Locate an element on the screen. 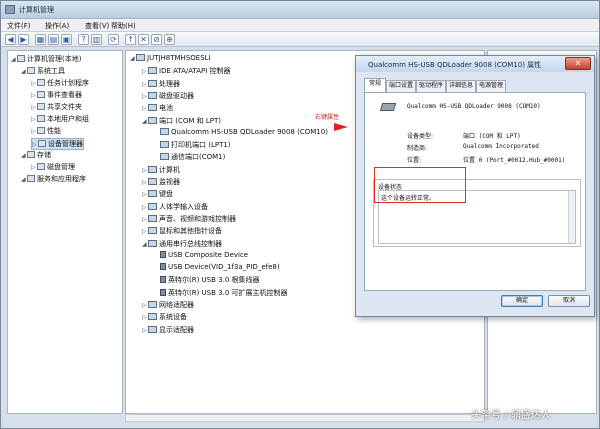 The width and height of the screenshot is (600, 429). console-tree-label: 性能 is located at coordinates (54, 131).